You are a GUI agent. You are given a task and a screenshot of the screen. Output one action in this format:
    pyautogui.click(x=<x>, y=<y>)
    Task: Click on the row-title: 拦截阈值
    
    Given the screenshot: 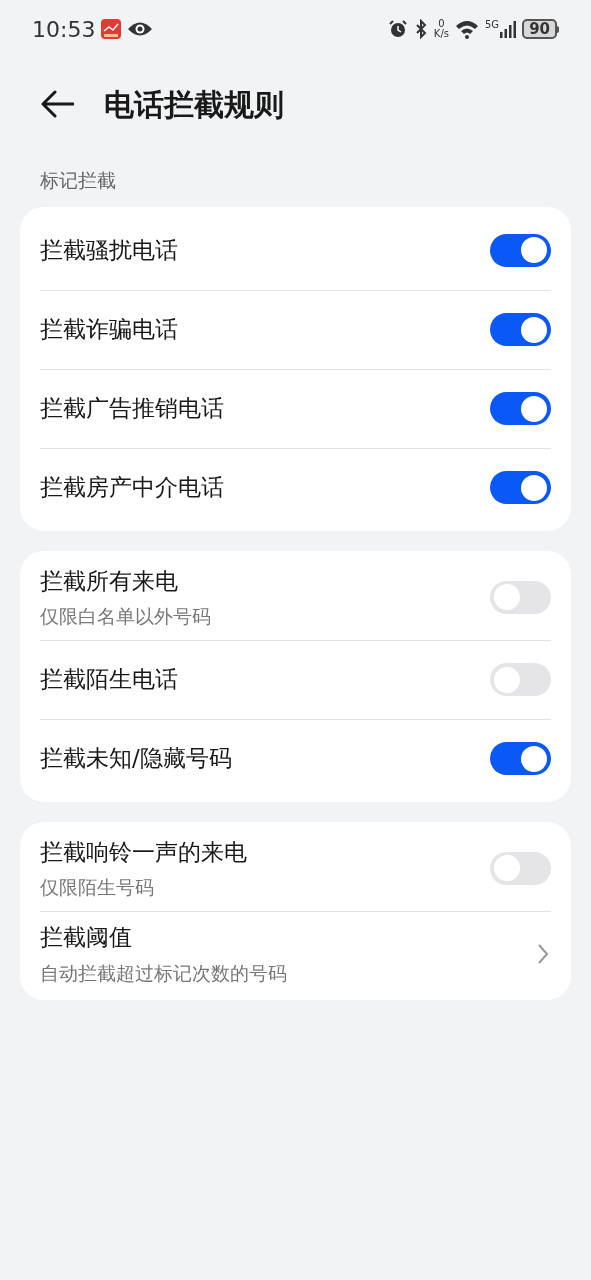 What is the action you would take?
    pyautogui.click(x=86, y=937)
    